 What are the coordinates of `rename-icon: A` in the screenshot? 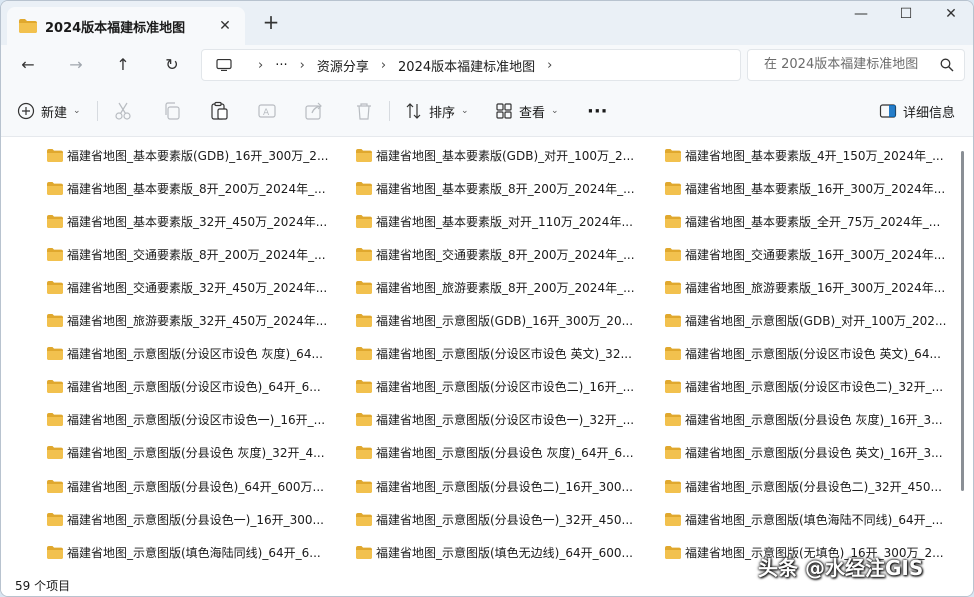 It's located at (267, 111).